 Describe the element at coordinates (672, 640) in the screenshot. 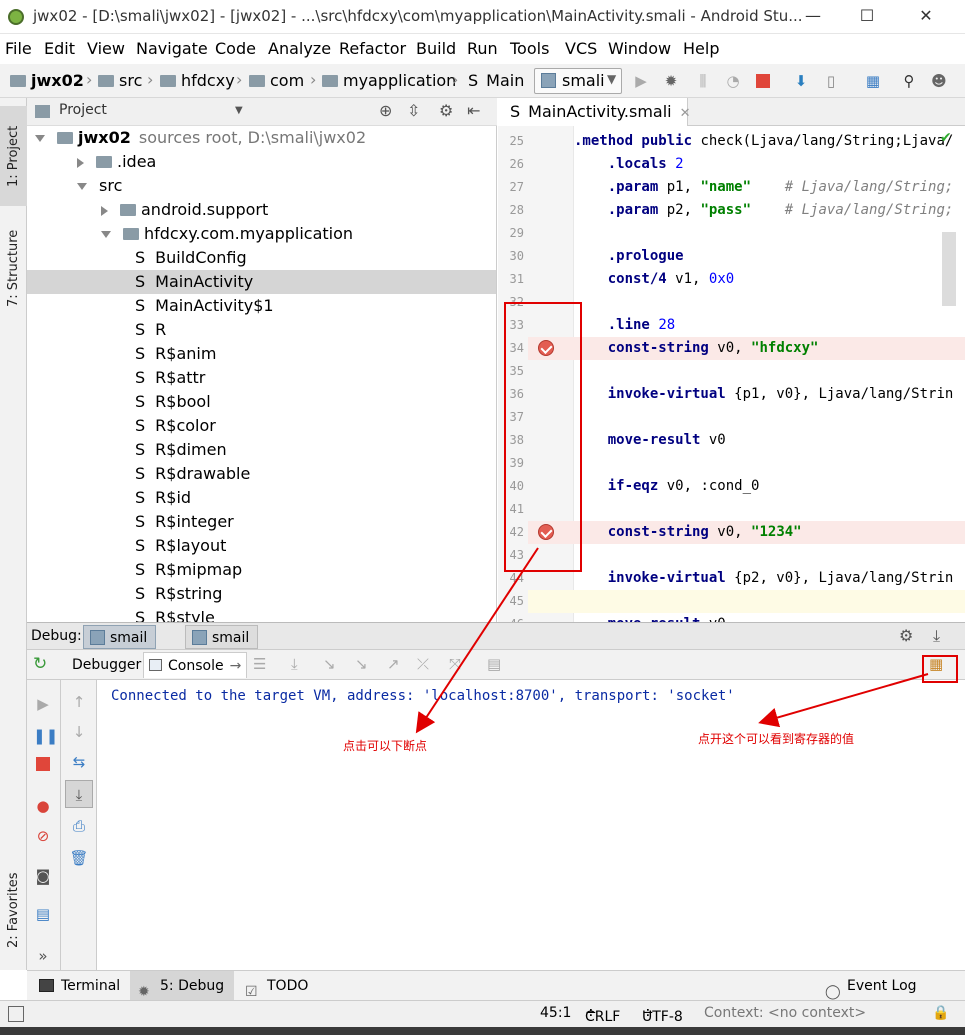

I see `annotation-arrows` at that location.